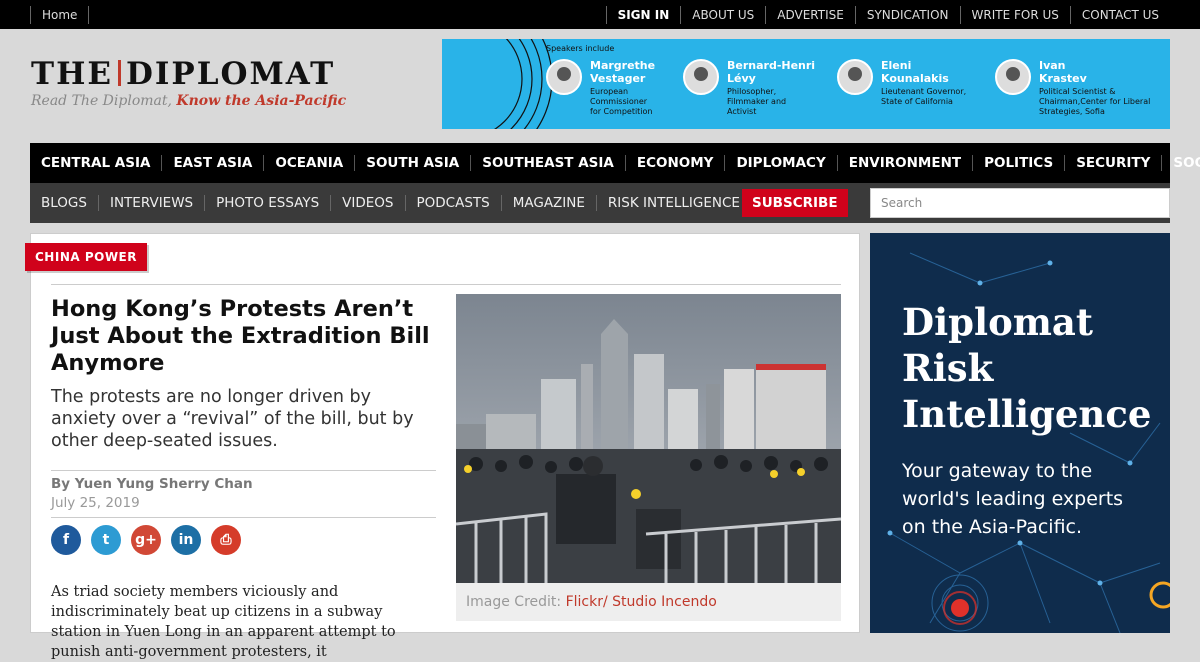 Image resolution: width=1200 pixels, height=662 pixels. I want to click on subnav-risk-intelligence: RISK INTELLIGENCE, so click(673, 203).